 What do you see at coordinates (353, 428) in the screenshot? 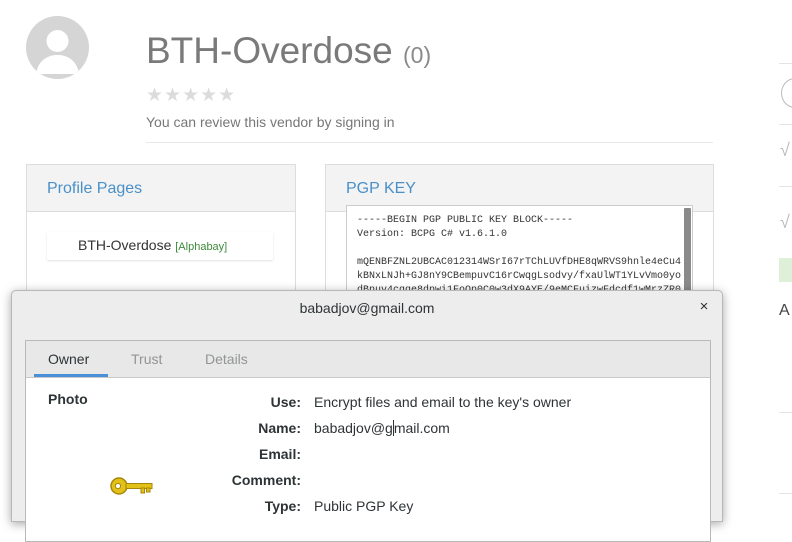
I see `name-value-start: babadjov@g` at bounding box center [353, 428].